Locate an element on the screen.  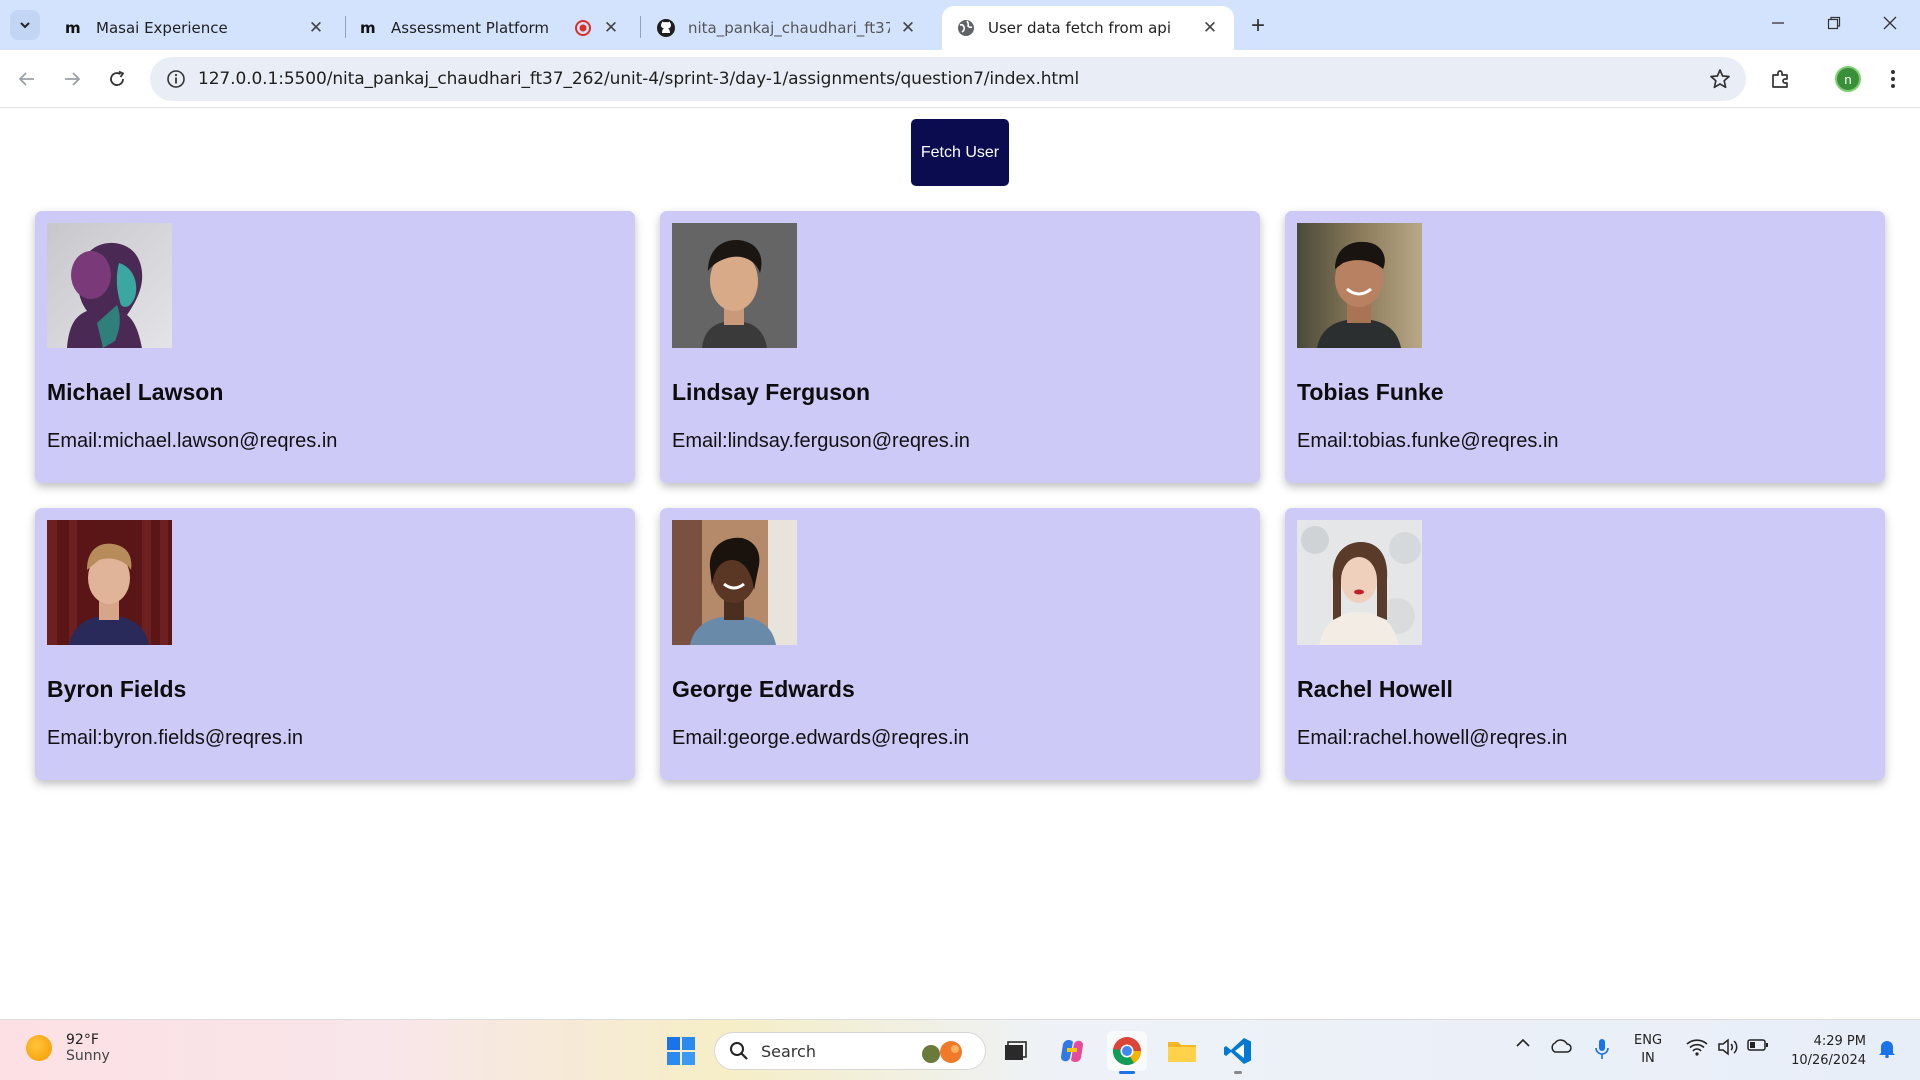
recording-icon is located at coordinates (583, 28).